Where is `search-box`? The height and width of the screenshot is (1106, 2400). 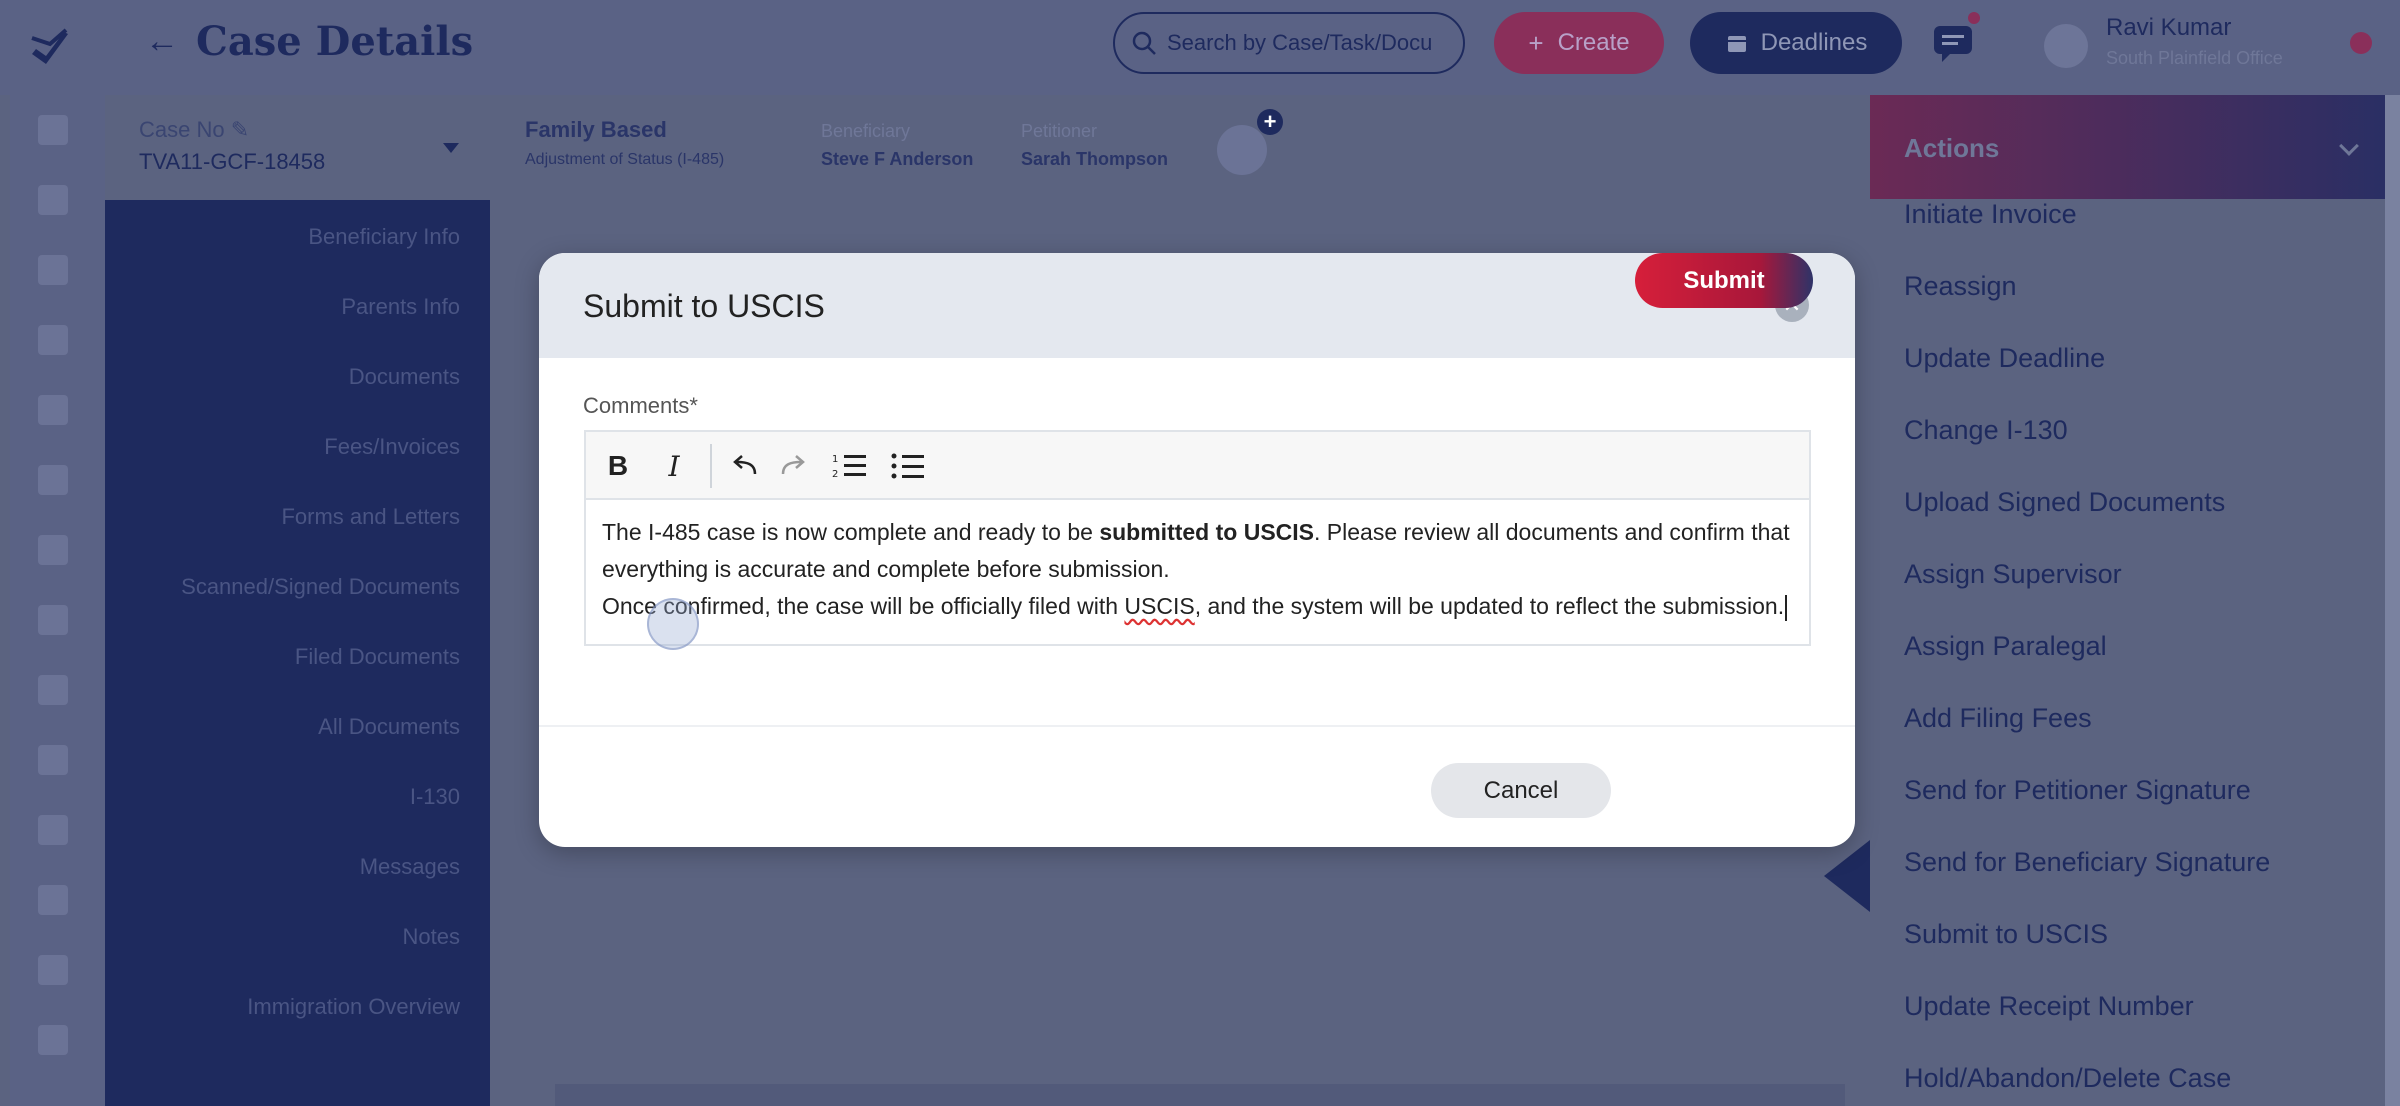
search-box is located at coordinates (1289, 43).